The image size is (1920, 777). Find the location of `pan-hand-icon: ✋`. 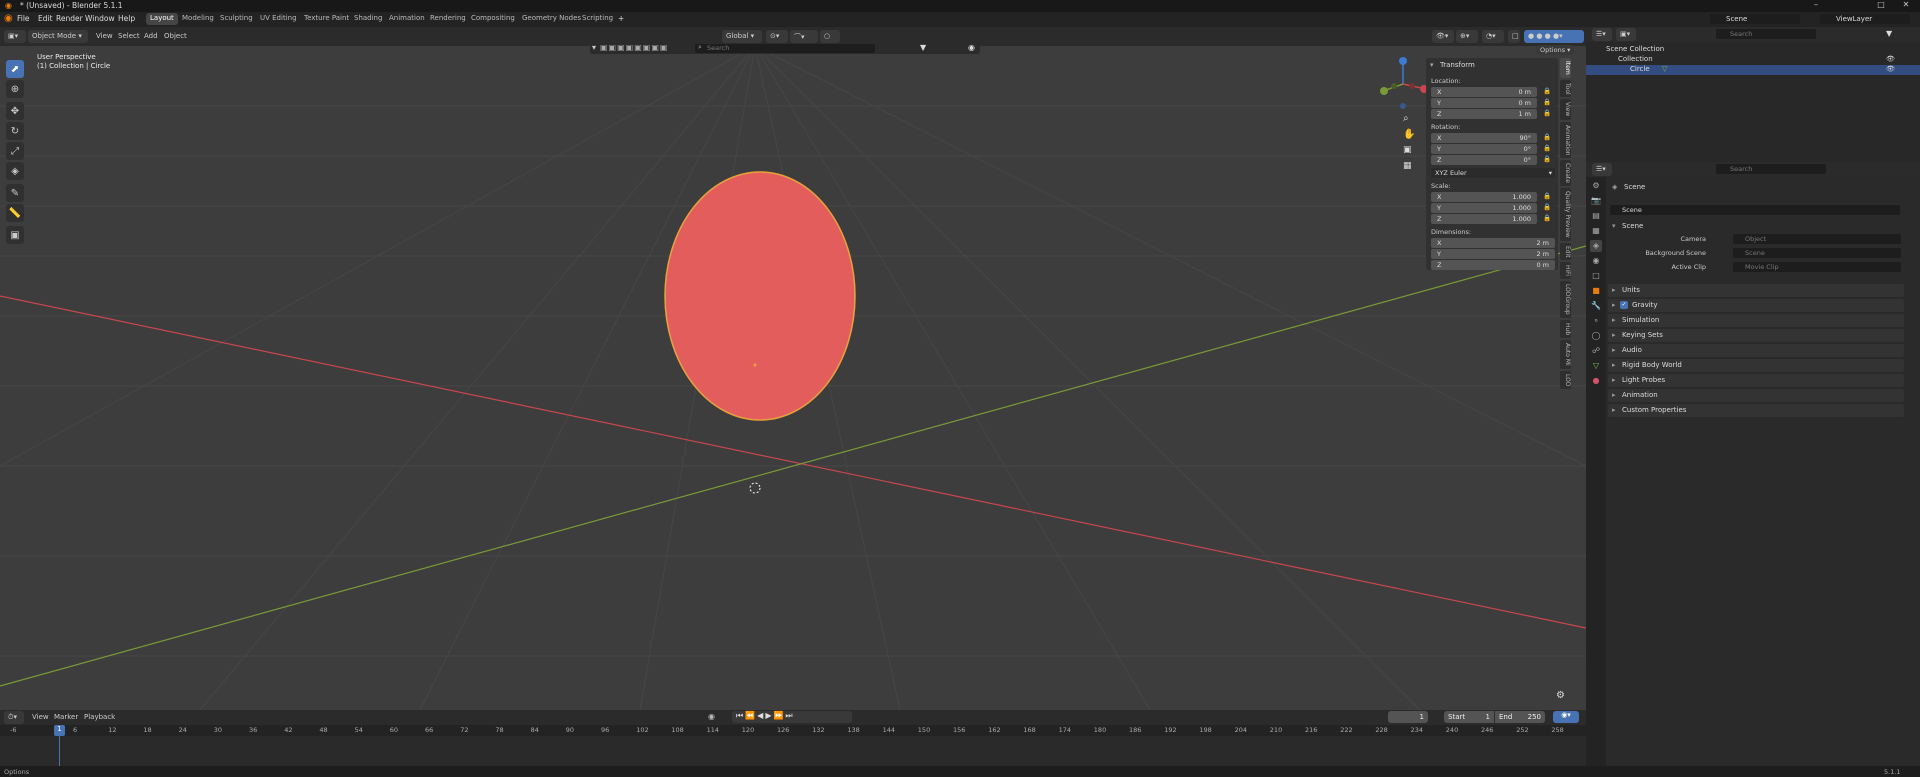

pan-hand-icon: ✋ is located at coordinates (1409, 134).